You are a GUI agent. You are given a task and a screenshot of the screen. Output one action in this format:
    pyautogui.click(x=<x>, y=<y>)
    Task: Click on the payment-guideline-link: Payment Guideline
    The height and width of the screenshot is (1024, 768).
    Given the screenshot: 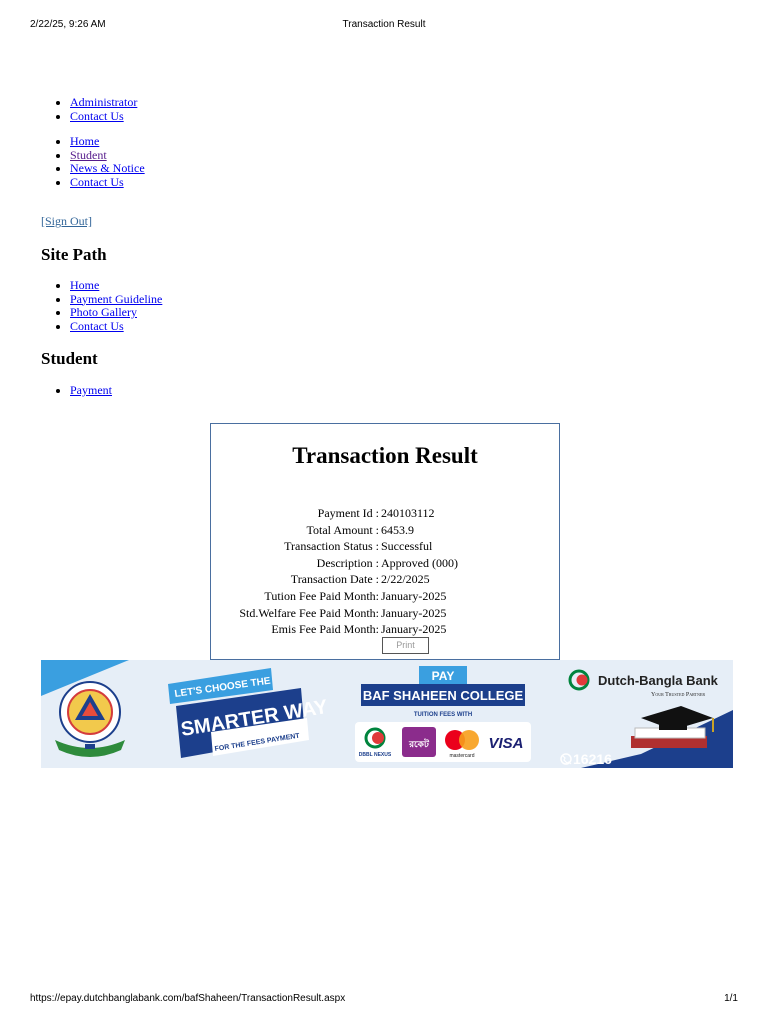 What is the action you would take?
    pyautogui.click(x=116, y=299)
    